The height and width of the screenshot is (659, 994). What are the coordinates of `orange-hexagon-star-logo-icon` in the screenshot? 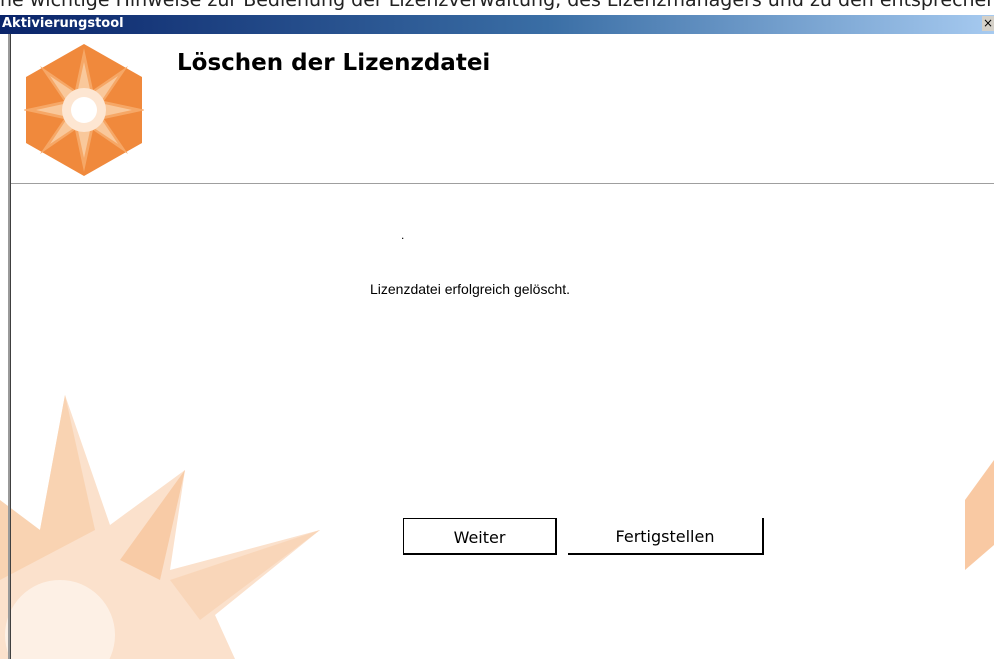 It's located at (84, 110).